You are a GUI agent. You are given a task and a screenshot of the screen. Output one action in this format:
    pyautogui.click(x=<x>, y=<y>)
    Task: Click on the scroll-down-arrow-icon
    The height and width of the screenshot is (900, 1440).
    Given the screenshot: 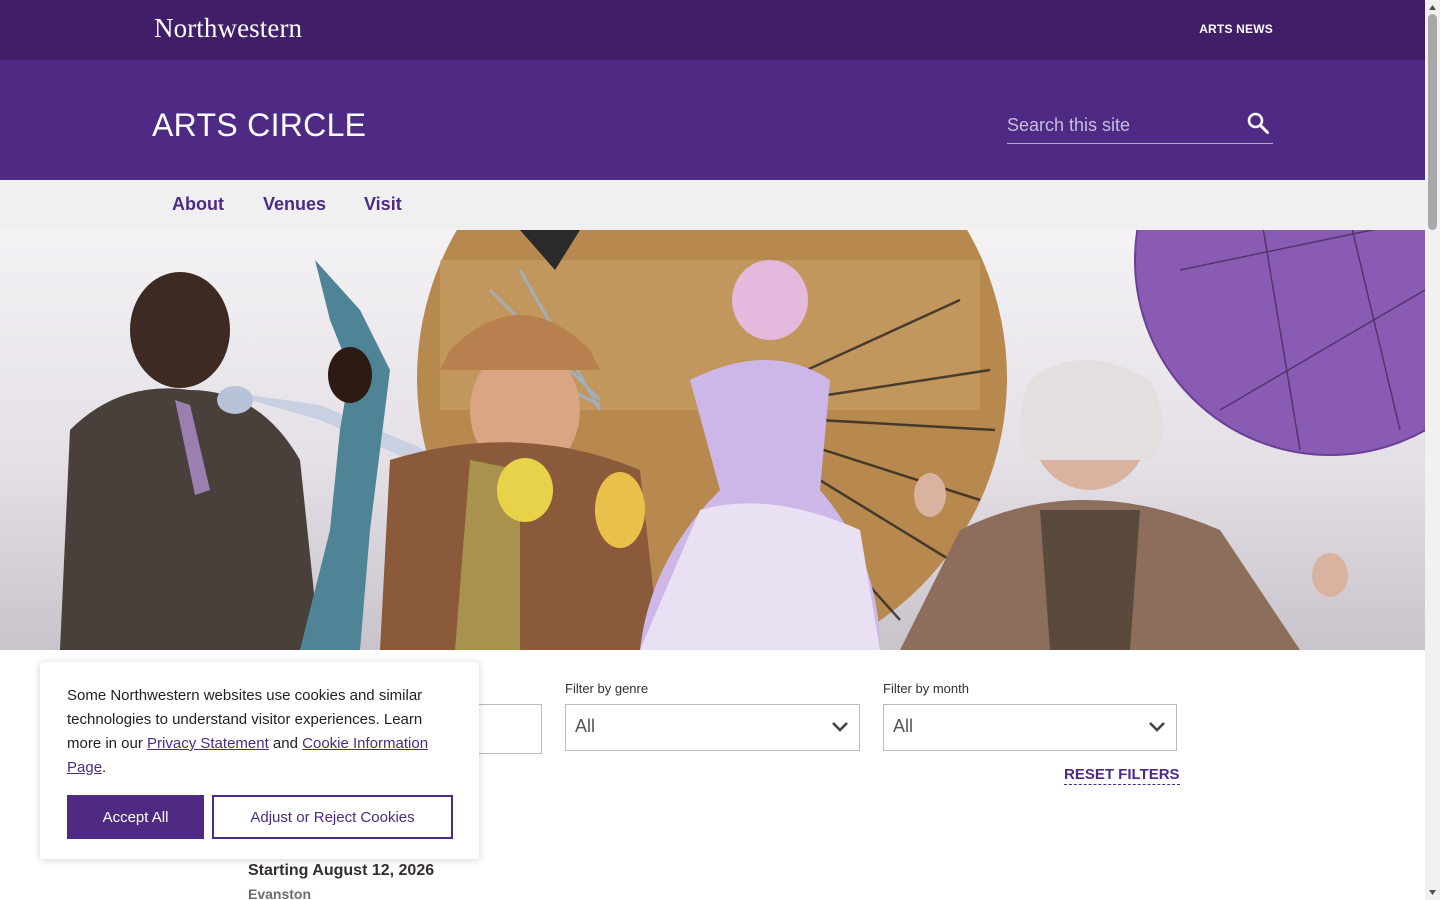 What is the action you would take?
    pyautogui.click(x=1432, y=892)
    